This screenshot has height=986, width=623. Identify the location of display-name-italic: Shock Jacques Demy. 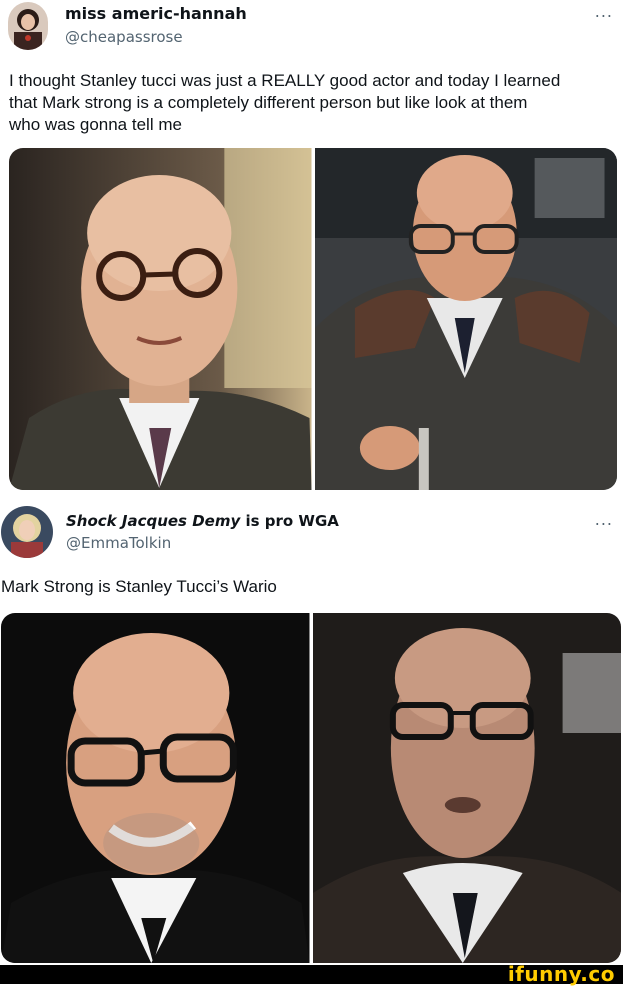
(153, 521).